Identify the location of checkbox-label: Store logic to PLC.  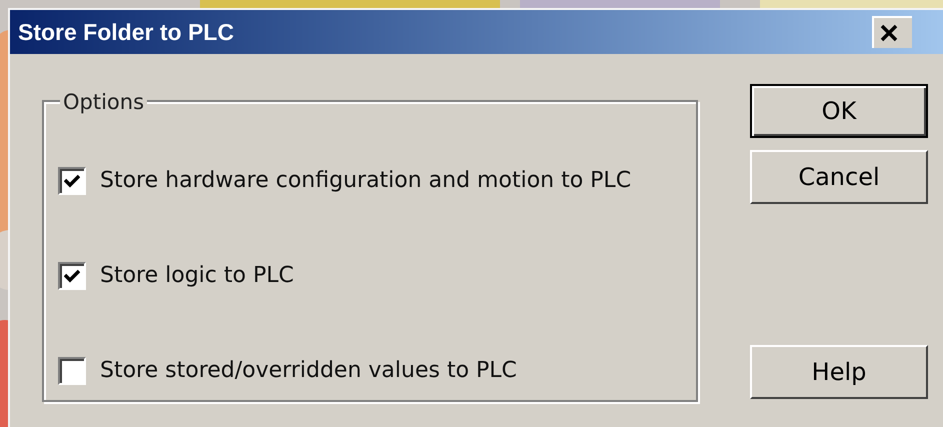
(197, 276).